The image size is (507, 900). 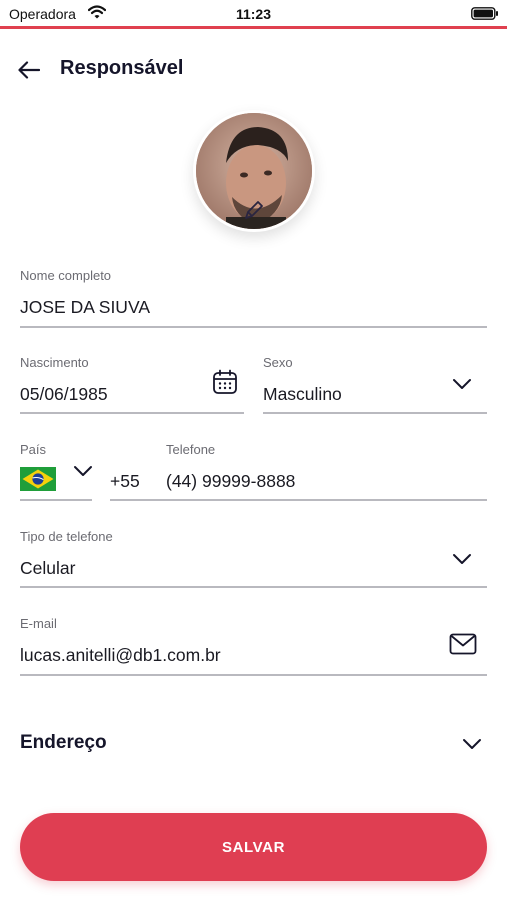 What do you see at coordinates (132, 413) in the screenshot?
I see `birth-date-underline` at bounding box center [132, 413].